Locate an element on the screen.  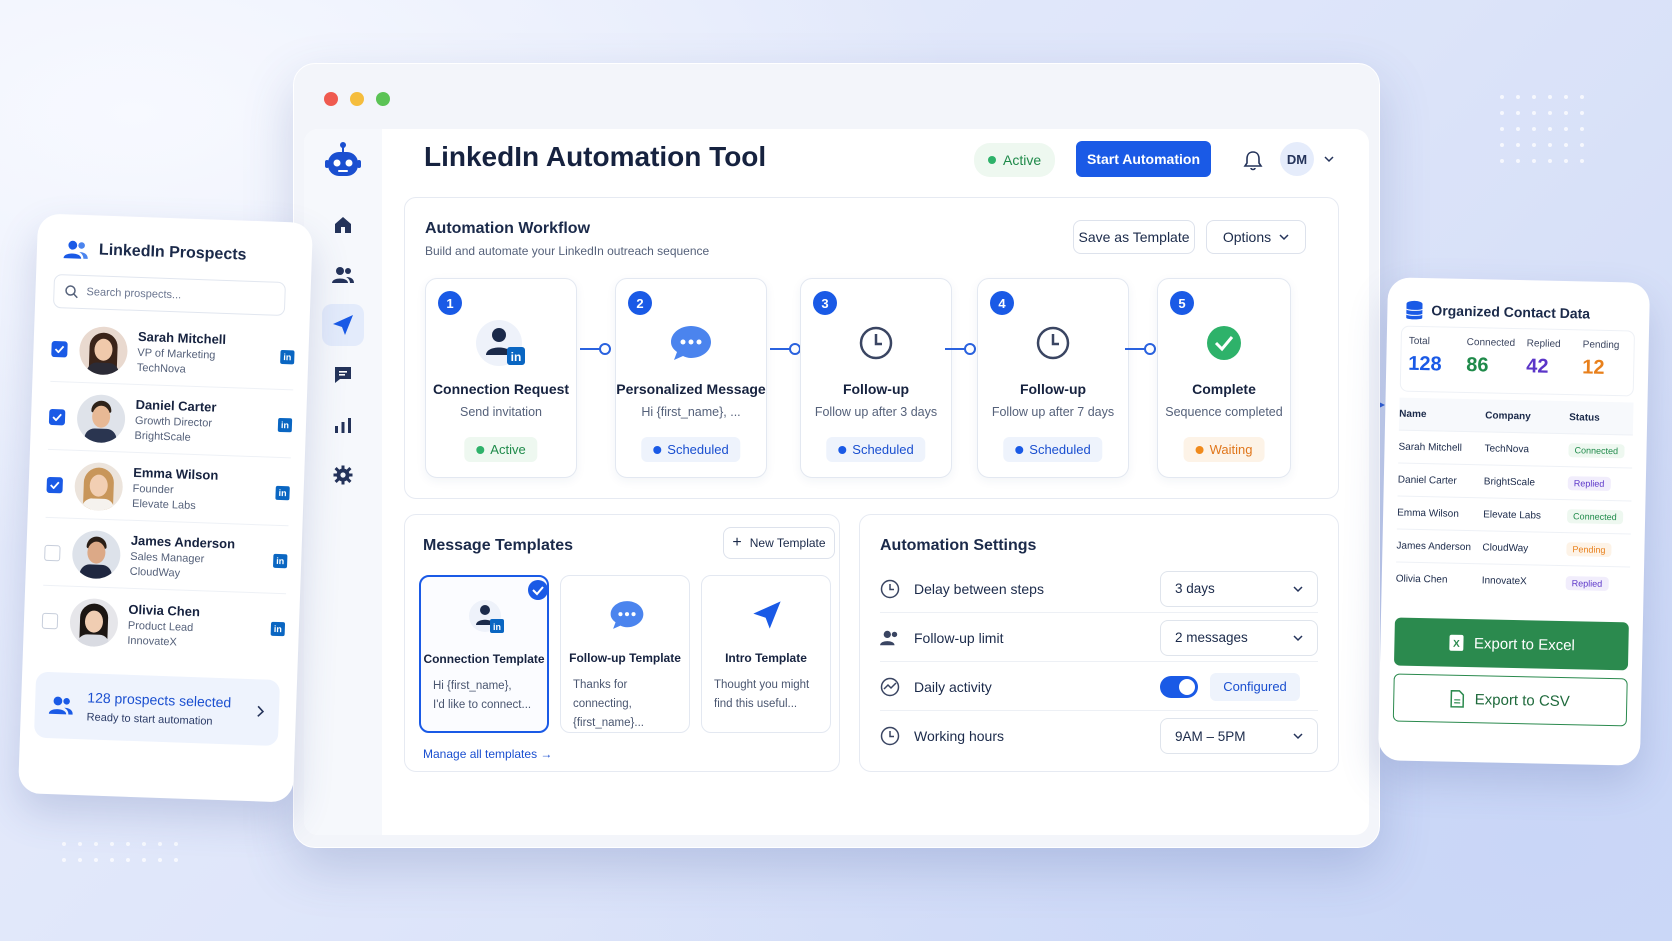
svg-text: X is located at coordinates (1456, 644).